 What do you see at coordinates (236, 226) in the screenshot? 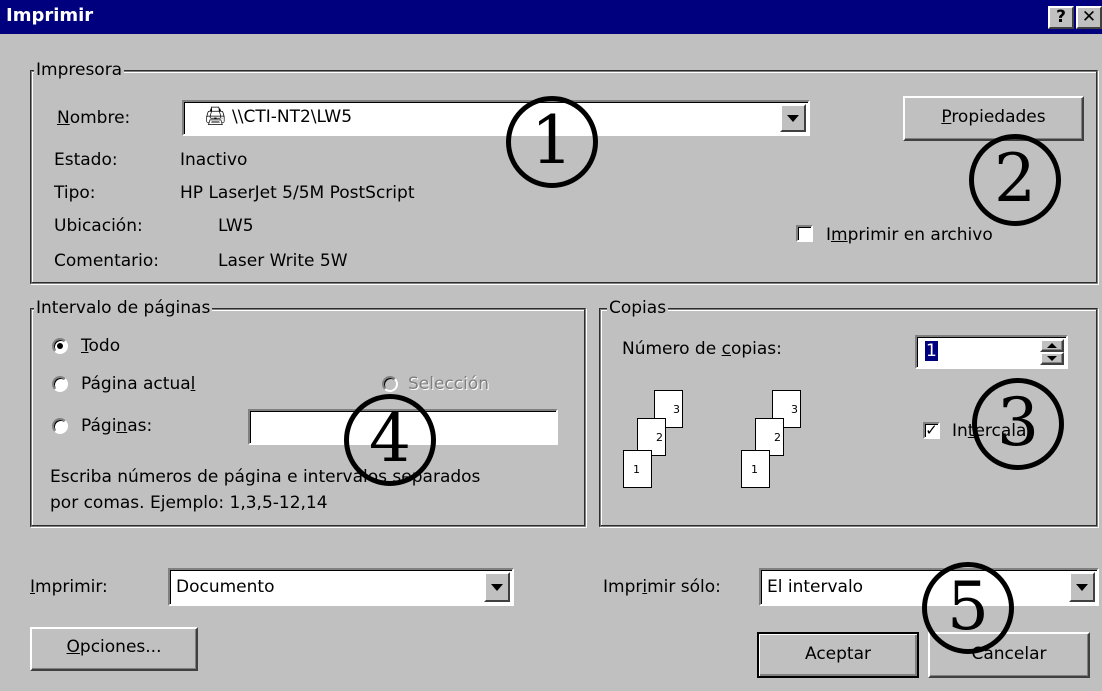
I see `location-value: LW5` at bounding box center [236, 226].